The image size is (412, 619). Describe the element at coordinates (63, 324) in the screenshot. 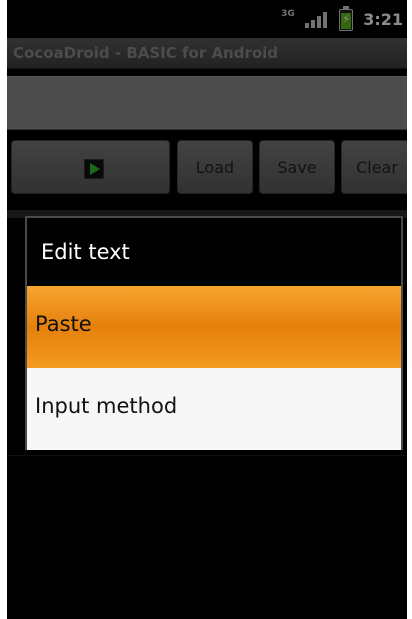

I see `menu-item-label: Paste` at that location.